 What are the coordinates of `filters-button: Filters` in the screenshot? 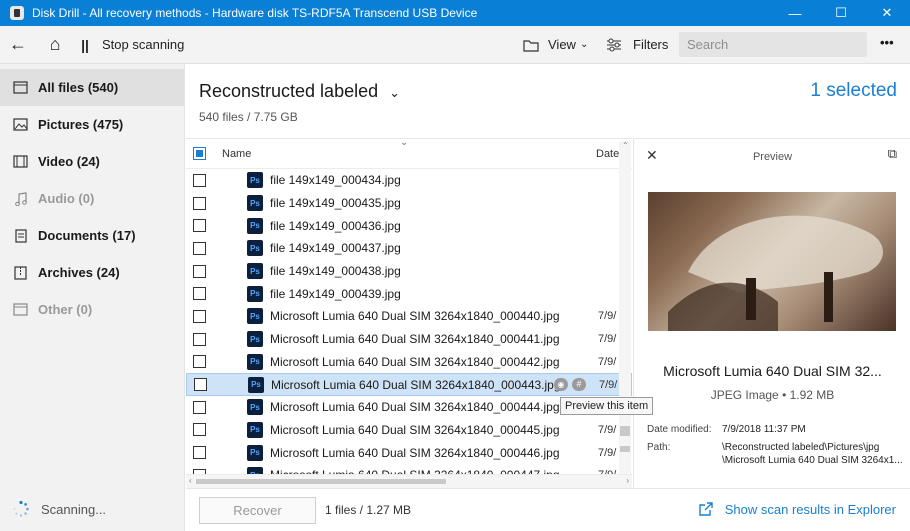 It's located at (637, 44).